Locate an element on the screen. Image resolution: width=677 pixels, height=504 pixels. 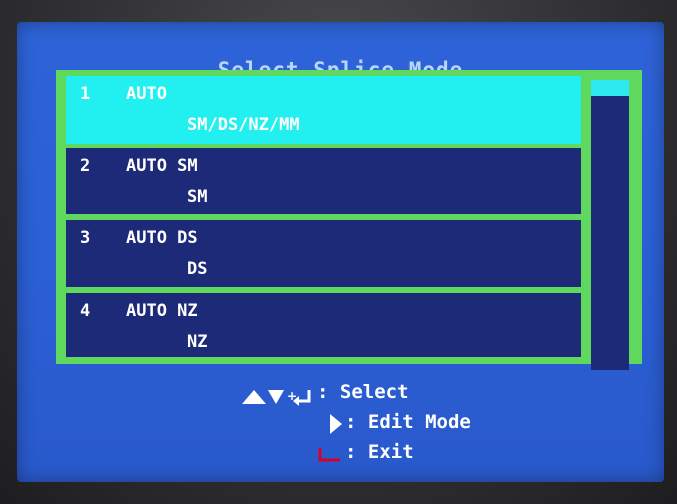
right-arrow-icon is located at coordinates (336, 424).